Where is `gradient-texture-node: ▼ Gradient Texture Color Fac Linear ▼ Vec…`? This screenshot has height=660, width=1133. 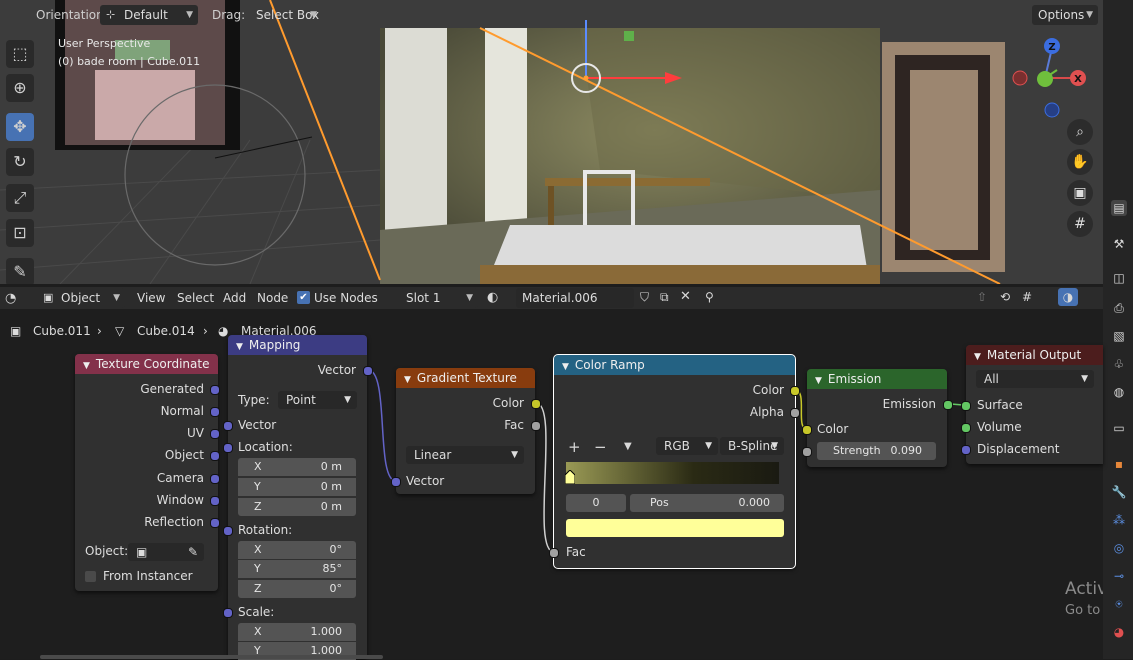
gradient-texture-node: ▼ Gradient Texture Color Fac Linear ▼ Vec… is located at coordinates (466, 431).